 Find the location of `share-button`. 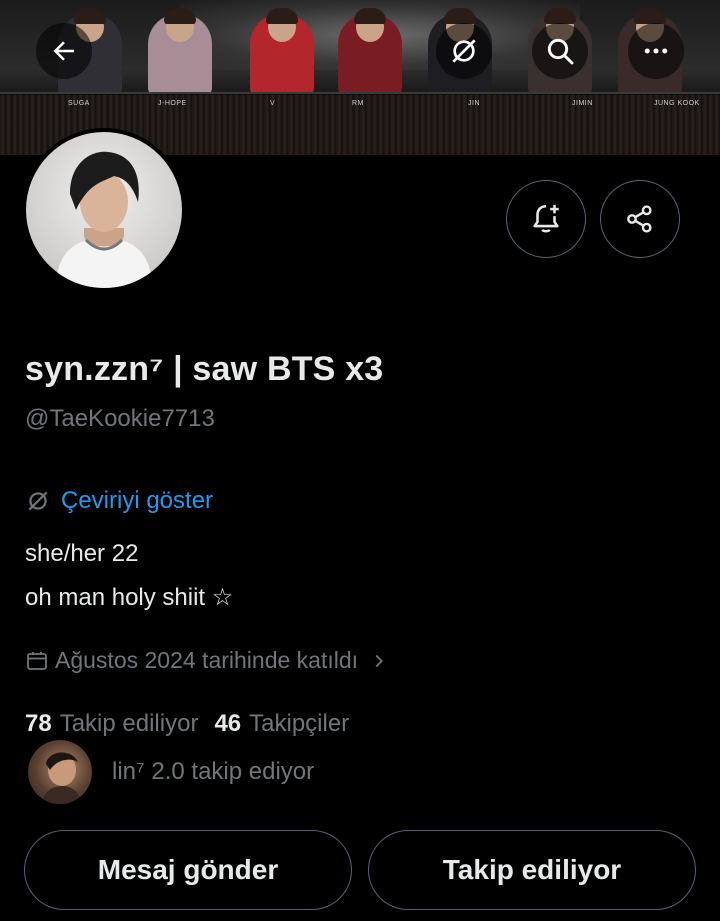

share-button is located at coordinates (640, 219).